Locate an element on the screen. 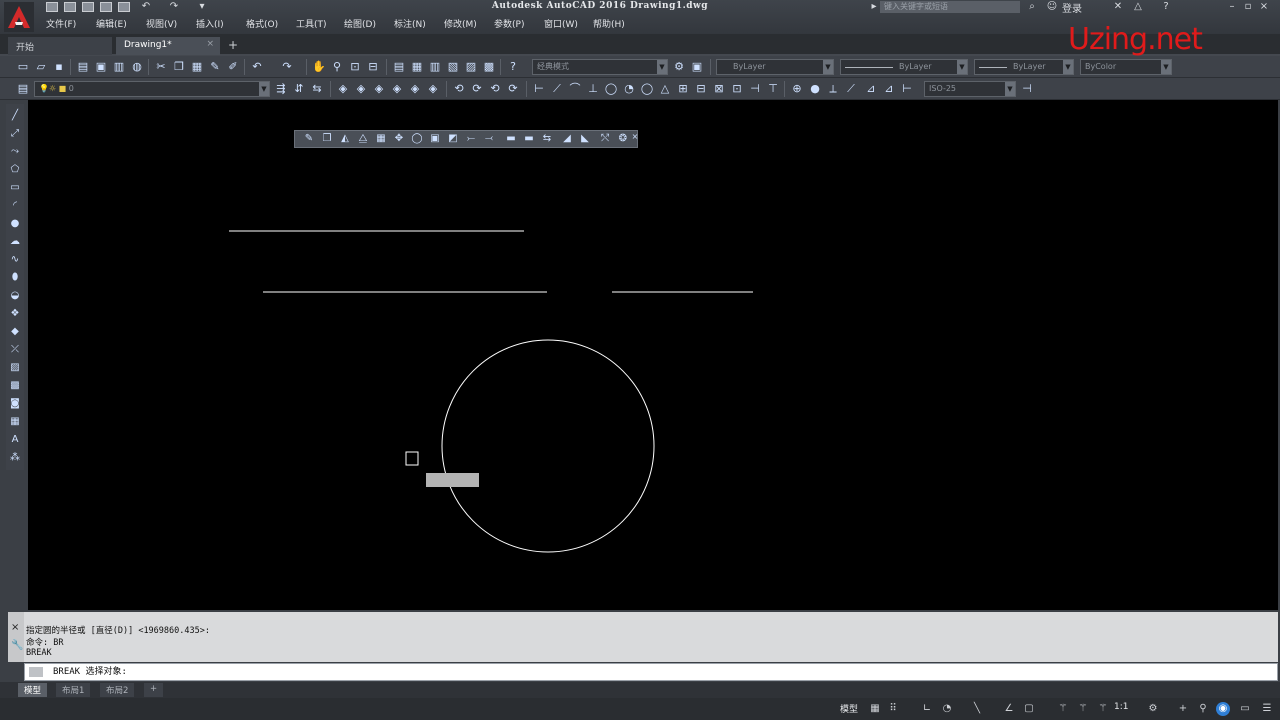 The image size is (1280, 720). inspect-icon: ● is located at coordinates (815, 89).